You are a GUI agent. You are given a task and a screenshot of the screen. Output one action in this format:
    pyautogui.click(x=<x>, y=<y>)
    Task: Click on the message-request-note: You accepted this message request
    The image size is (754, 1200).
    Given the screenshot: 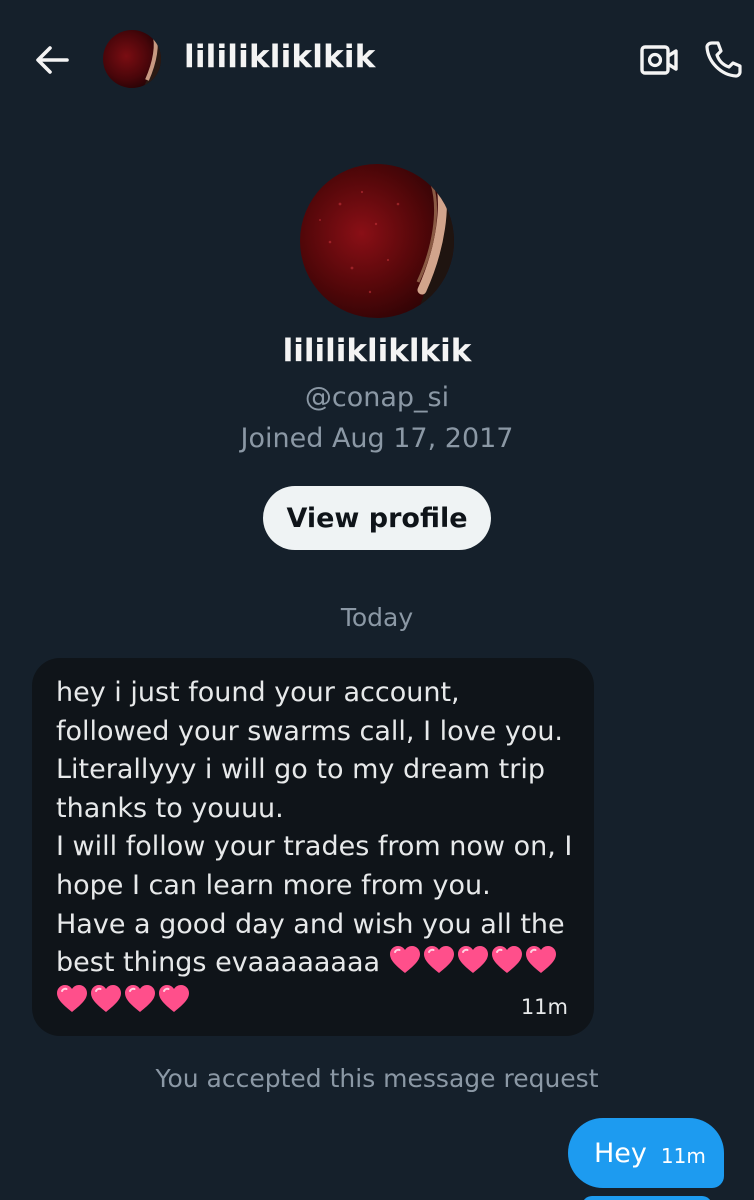 What is the action you would take?
    pyautogui.click(x=377, y=1078)
    